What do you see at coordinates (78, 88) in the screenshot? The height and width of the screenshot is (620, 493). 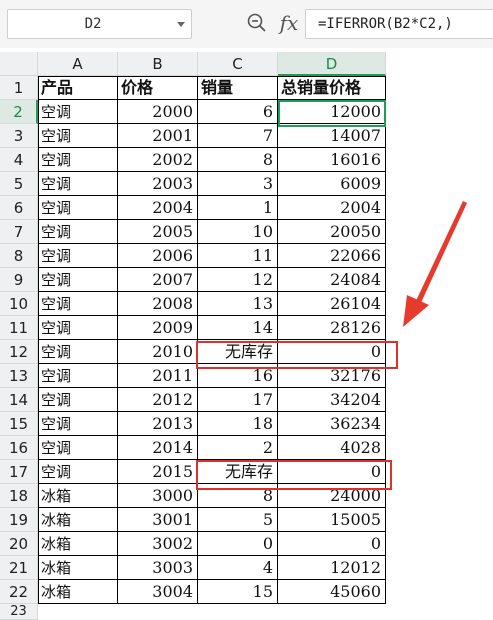 I see `header-cell: 产品` at bounding box center [78, 88].